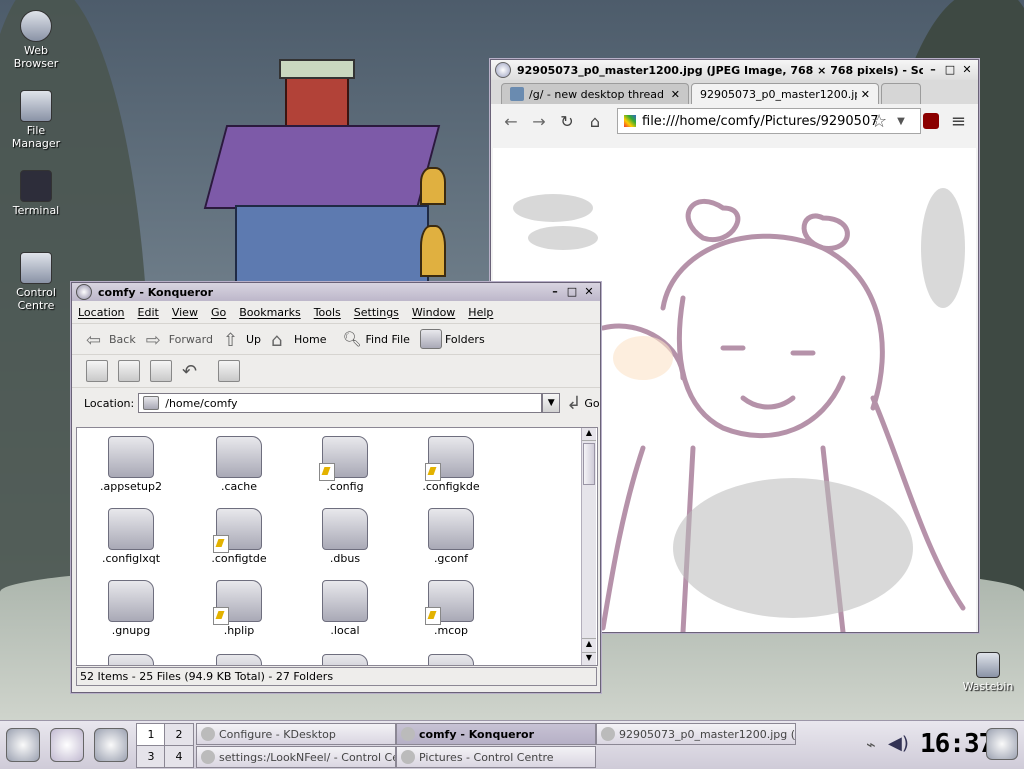 The height and width of the screenshot is (769, 1024). Describe the element at coordinates (345, 464) in the screenshot. I see `folder-item: .config` at that location.